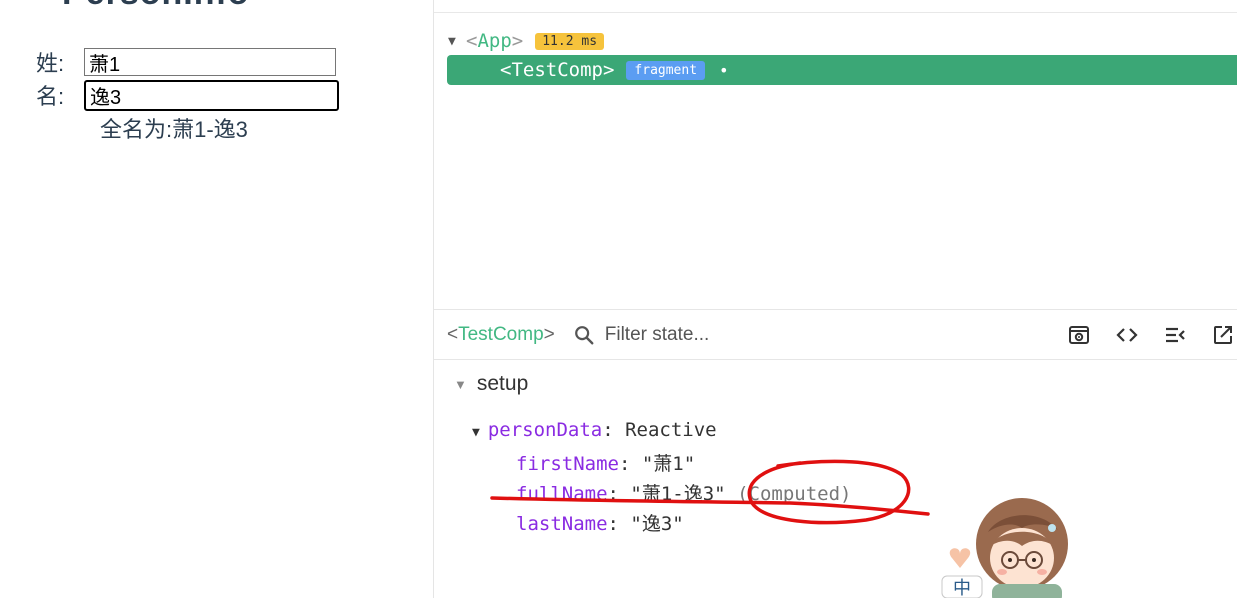  I want to click on state-object-key: personData, so click(545, 430).